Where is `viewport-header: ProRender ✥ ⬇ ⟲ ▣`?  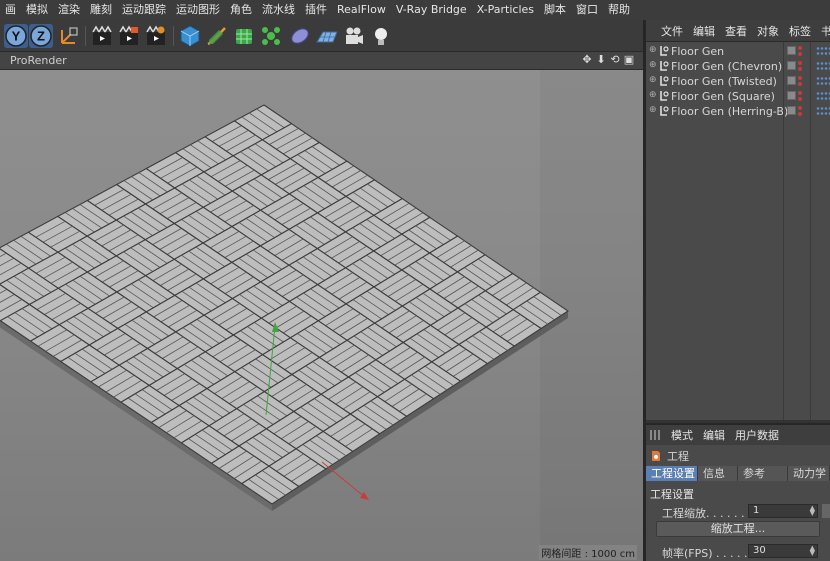 viewport-header: ProRender ✥ ⬇ ⟲ ▣ is located at coordinates (321, 61).